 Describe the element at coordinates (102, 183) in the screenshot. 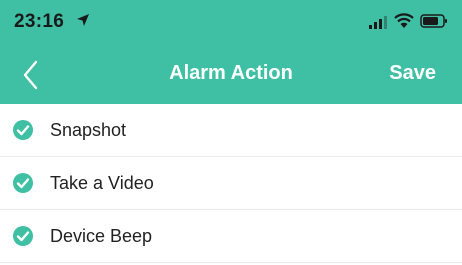

I see `action-item-label: Take a Video` at that location.